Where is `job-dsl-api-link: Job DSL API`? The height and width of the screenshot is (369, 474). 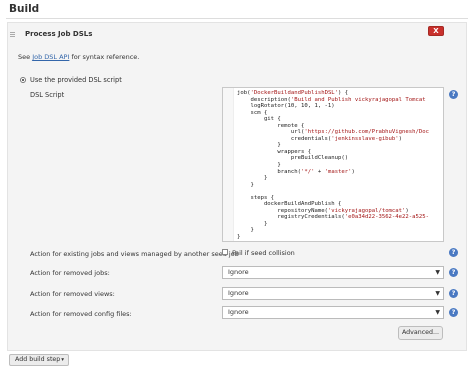
job-dsl-api-link: Job DSL API is located at coordinates (50, 57).